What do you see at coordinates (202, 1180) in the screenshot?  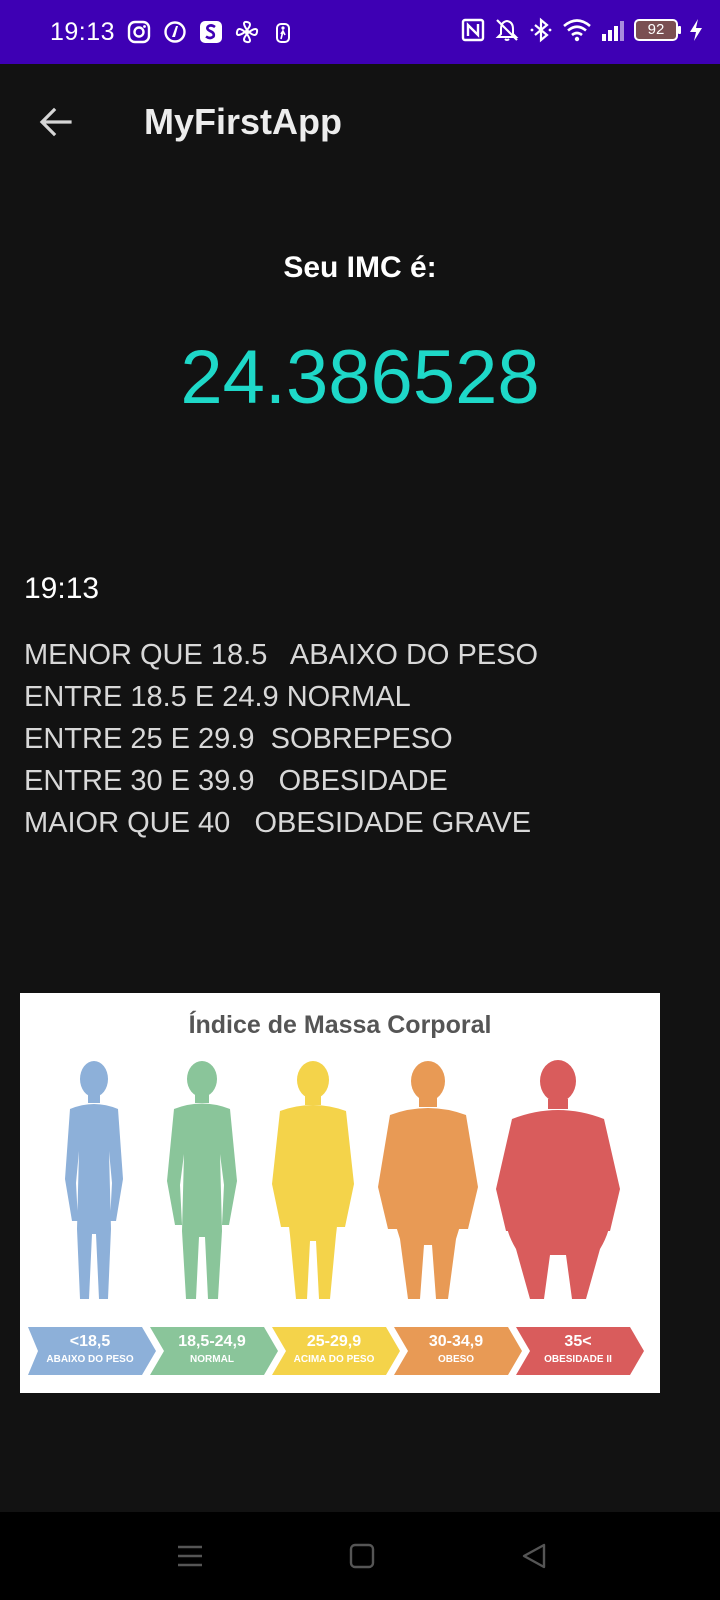 I see `figure-normal` at bounding box center [202, 1180].